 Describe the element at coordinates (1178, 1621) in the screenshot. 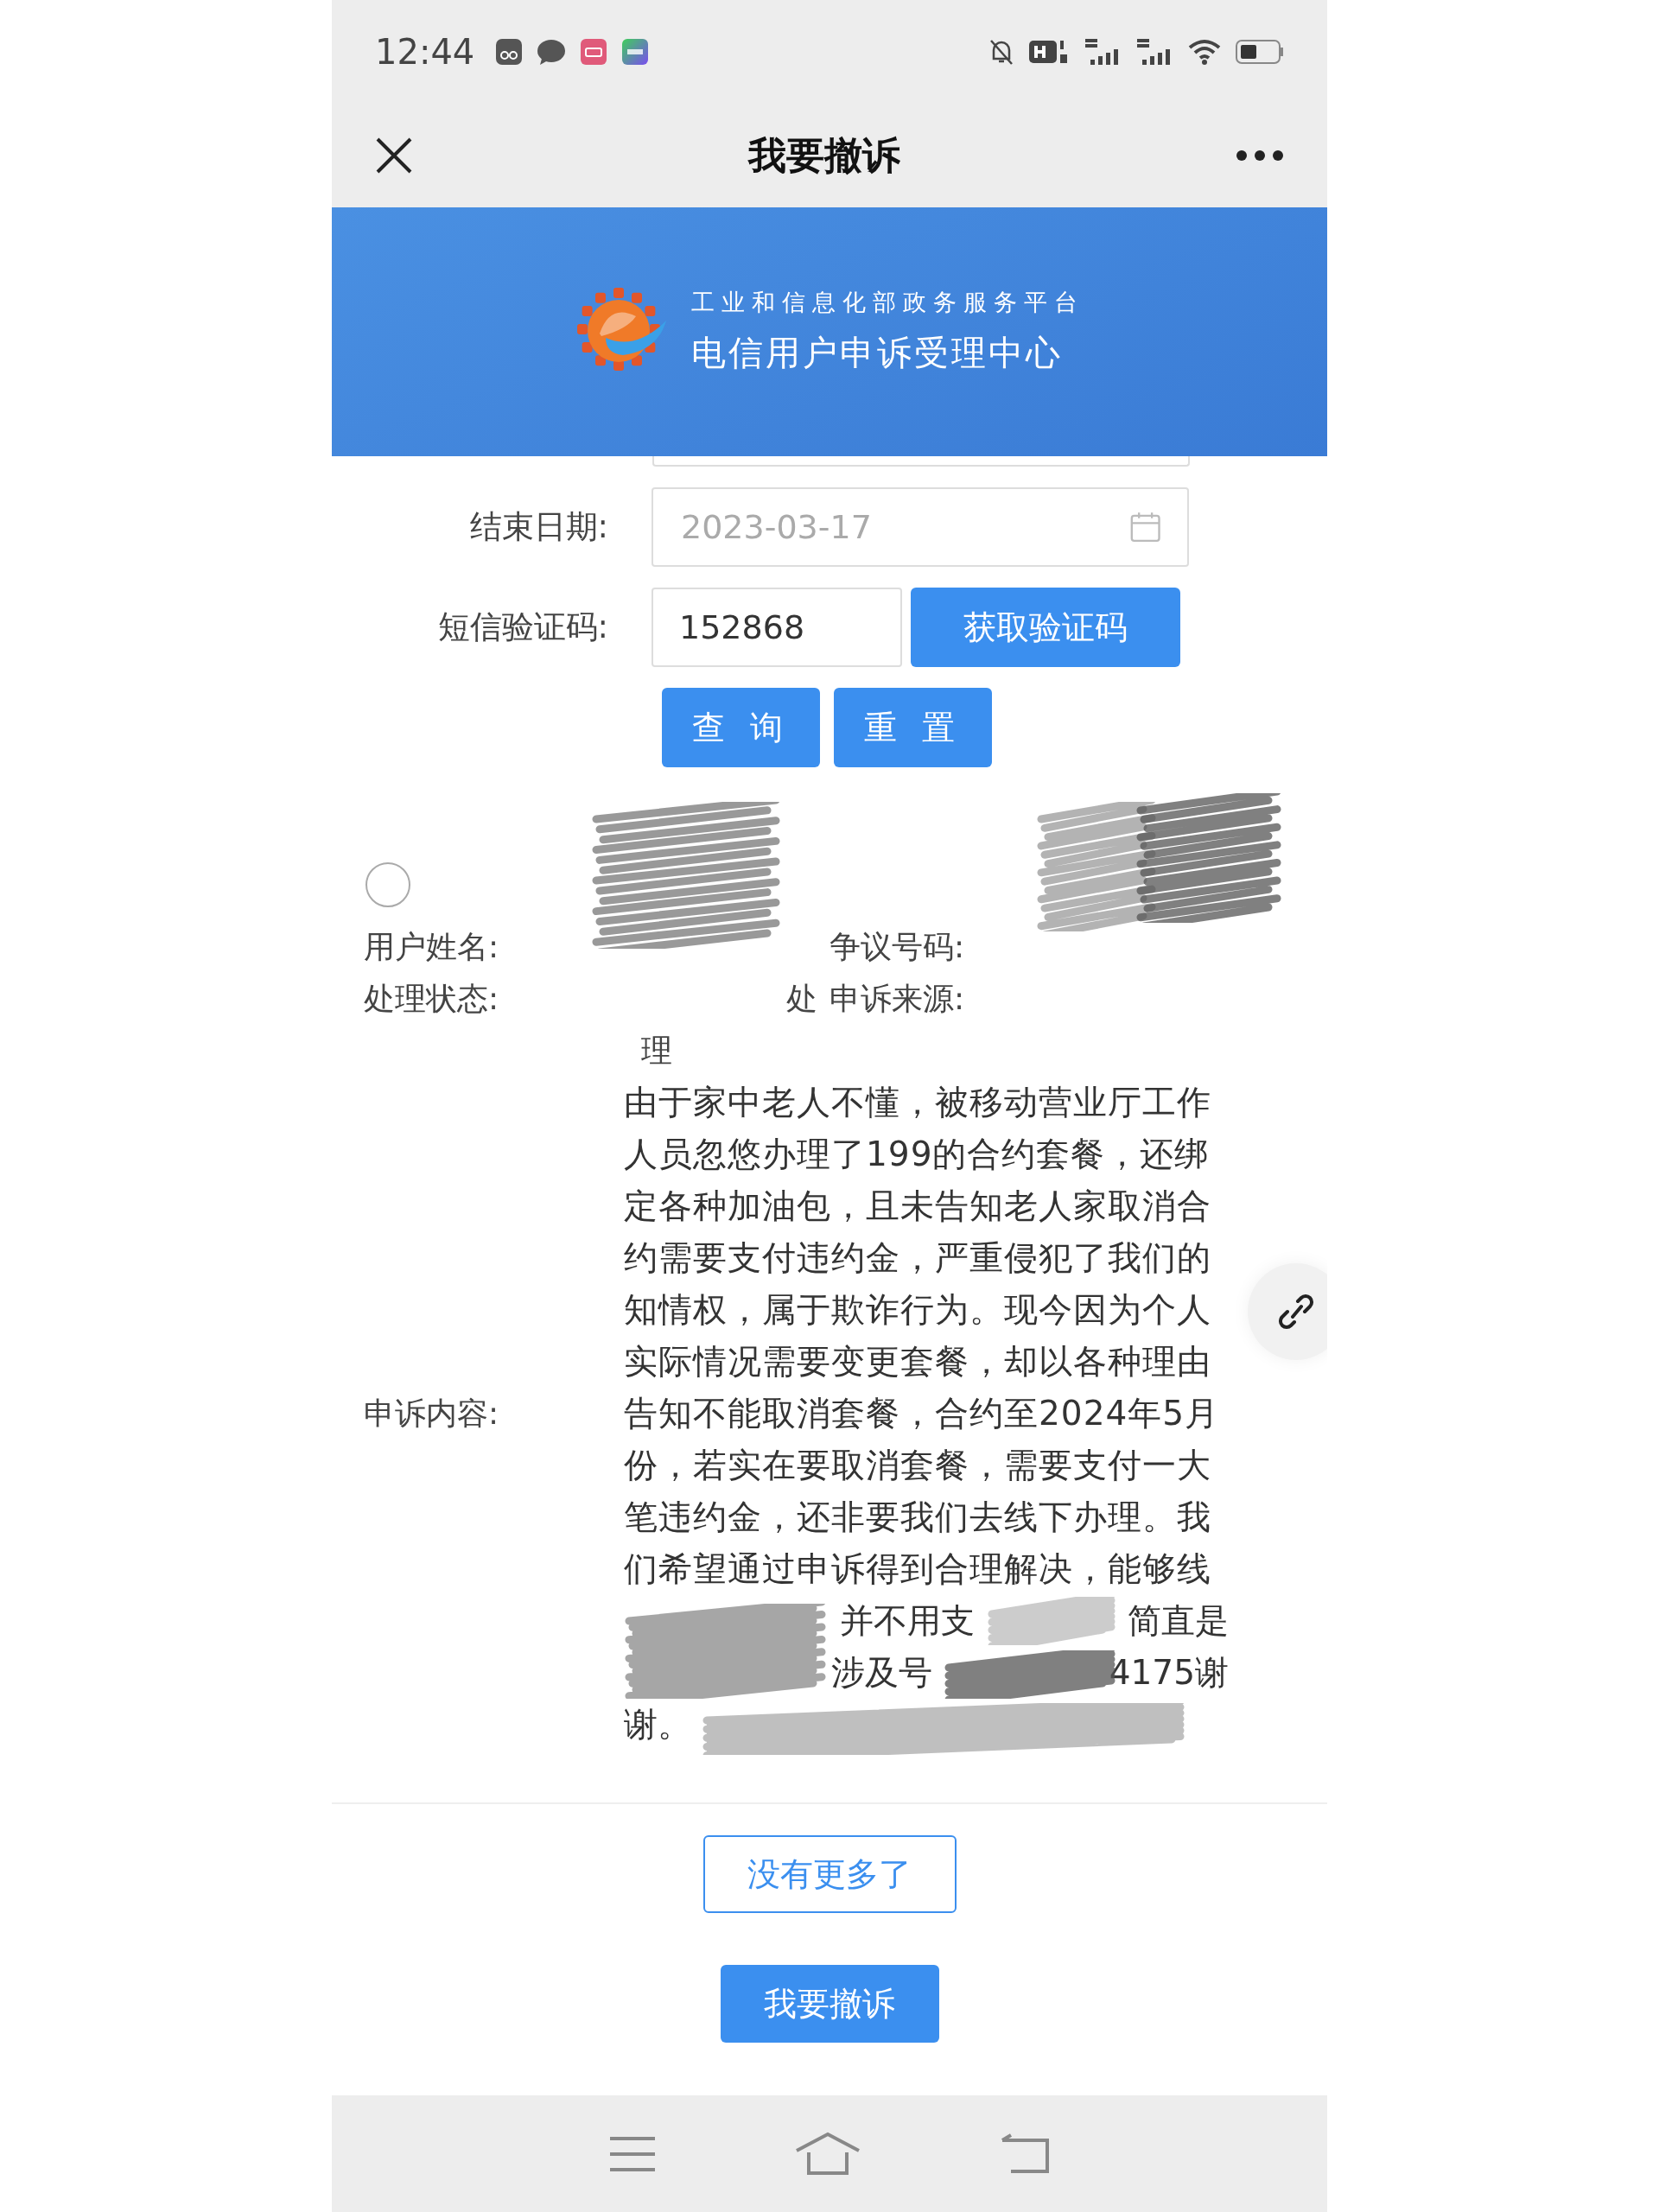

I see `complaint-text: 简直是` at that location.